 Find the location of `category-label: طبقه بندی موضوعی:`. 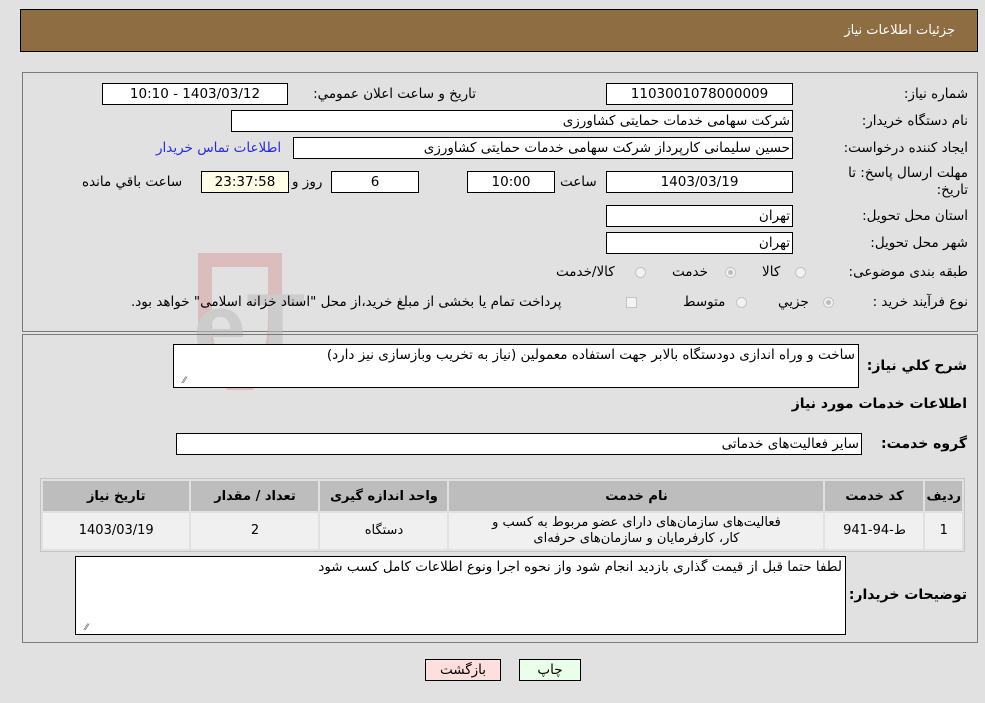

category-label: طبقه بندی موضوعی: is located at coordinates (908, 272).